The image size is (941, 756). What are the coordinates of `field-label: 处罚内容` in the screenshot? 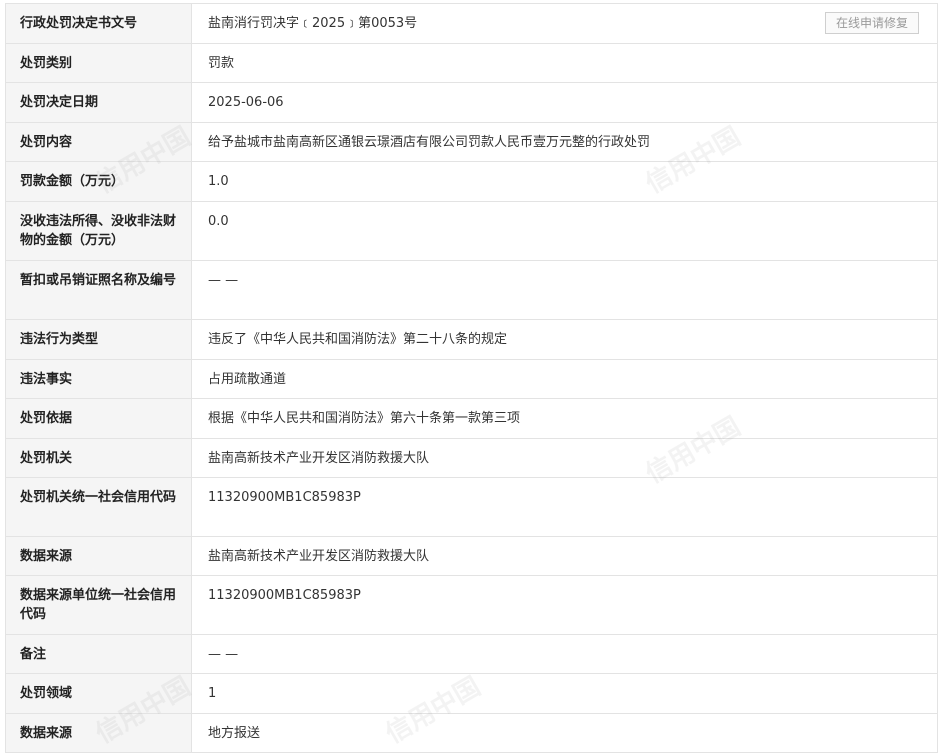 It's located at (98, 142).